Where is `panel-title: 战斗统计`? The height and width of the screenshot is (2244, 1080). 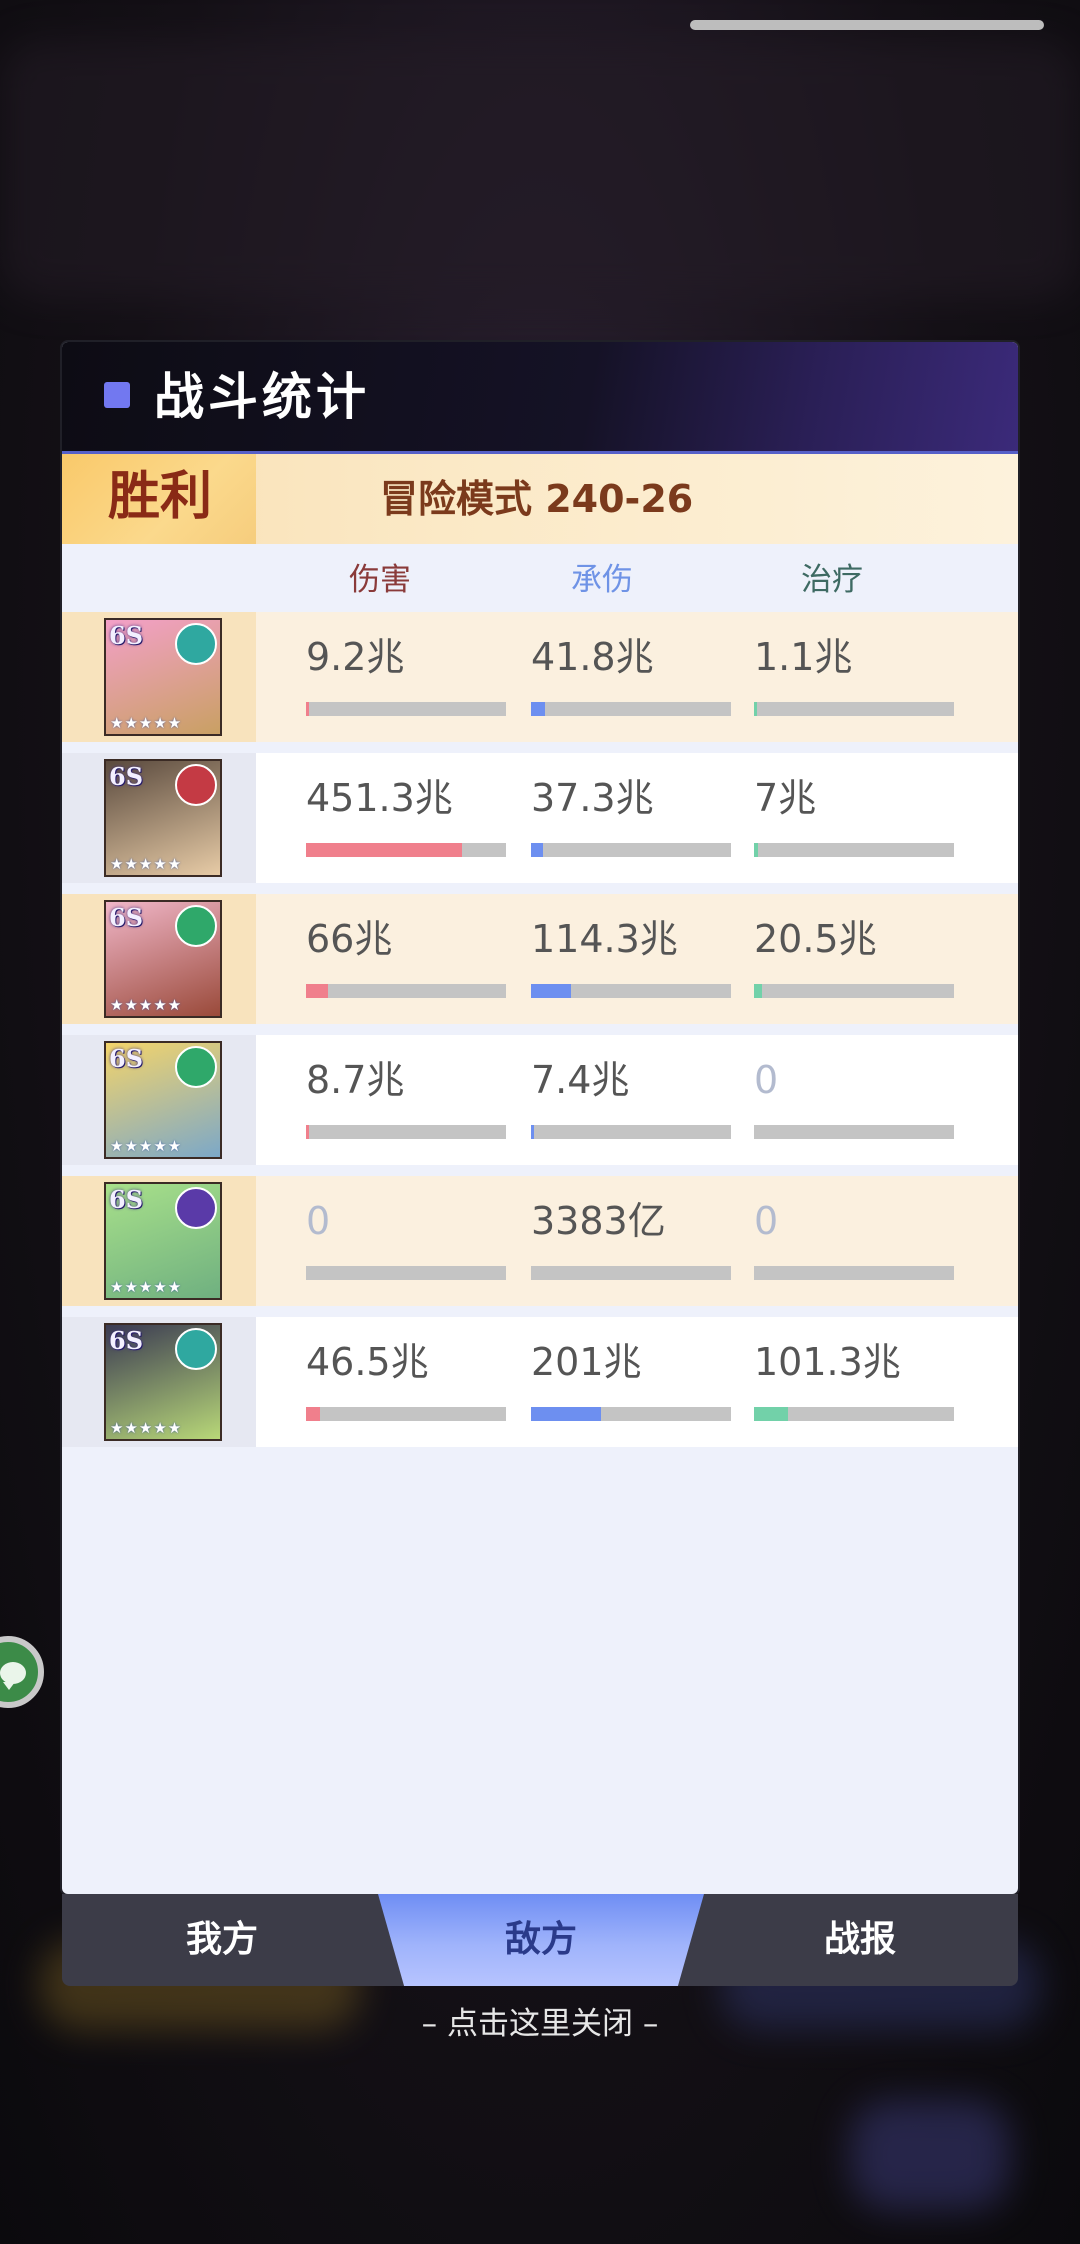
panel-title: 战斗统计 is located at coordinates (262, 397).